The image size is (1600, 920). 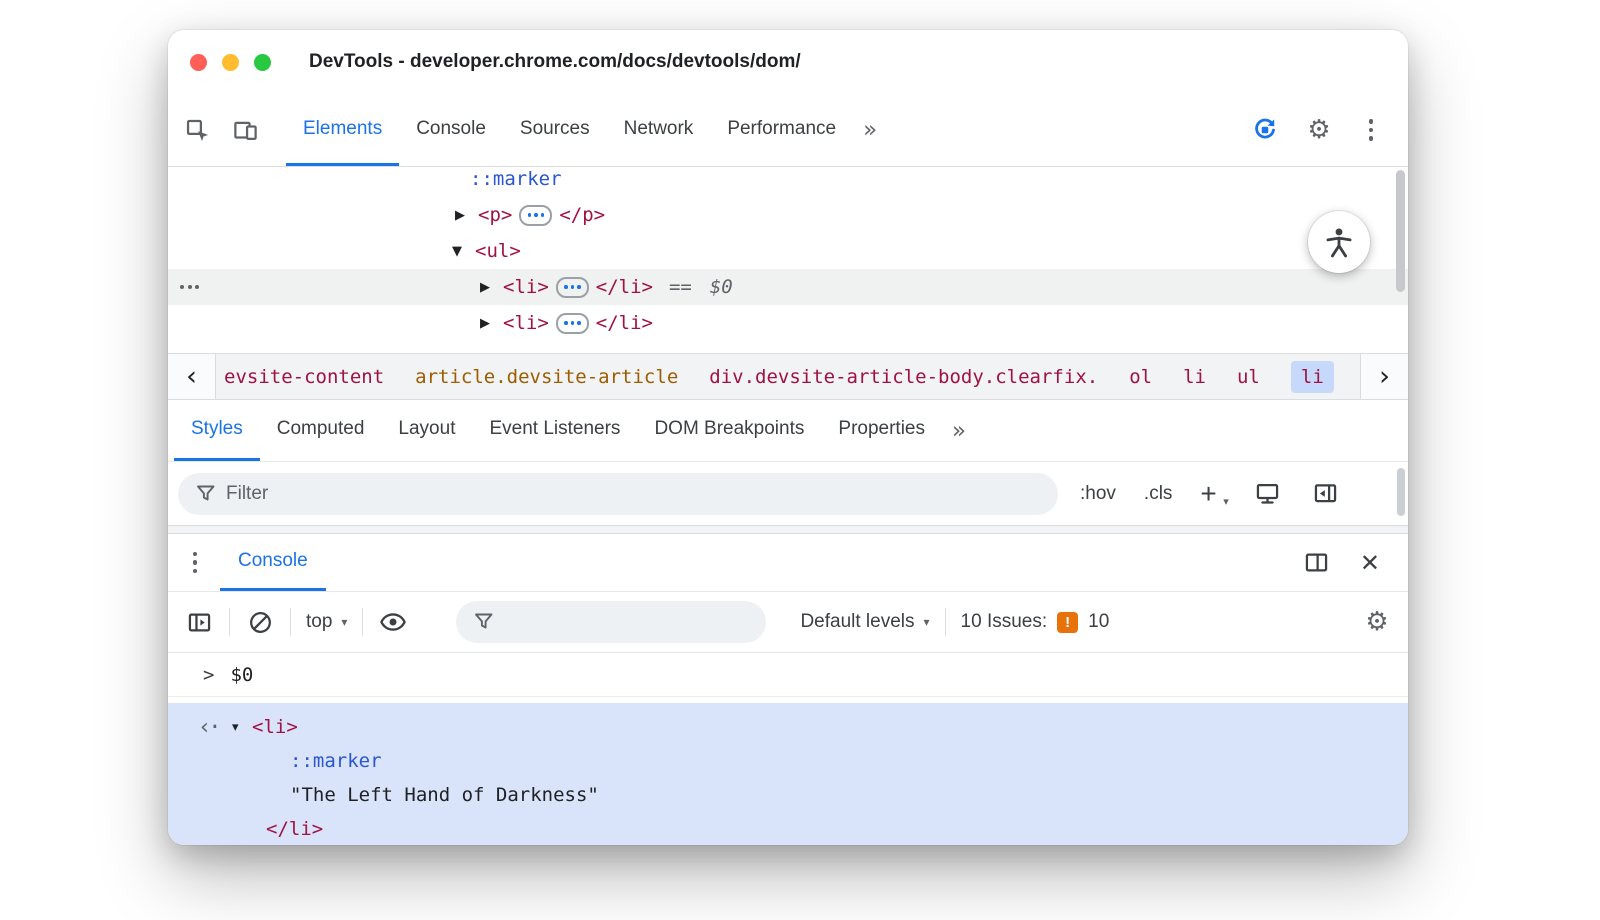 I want to click on breadcrumb-item: div.devsite-article-body.clearfix., so click(x=903, y=377).